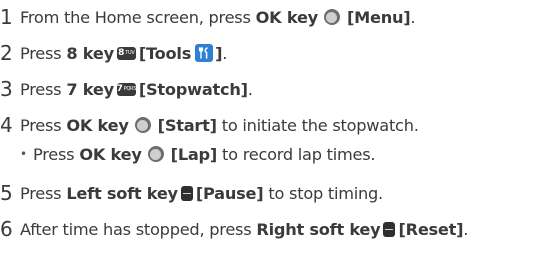  I want to click on wrench-icon, so click(203, 53).